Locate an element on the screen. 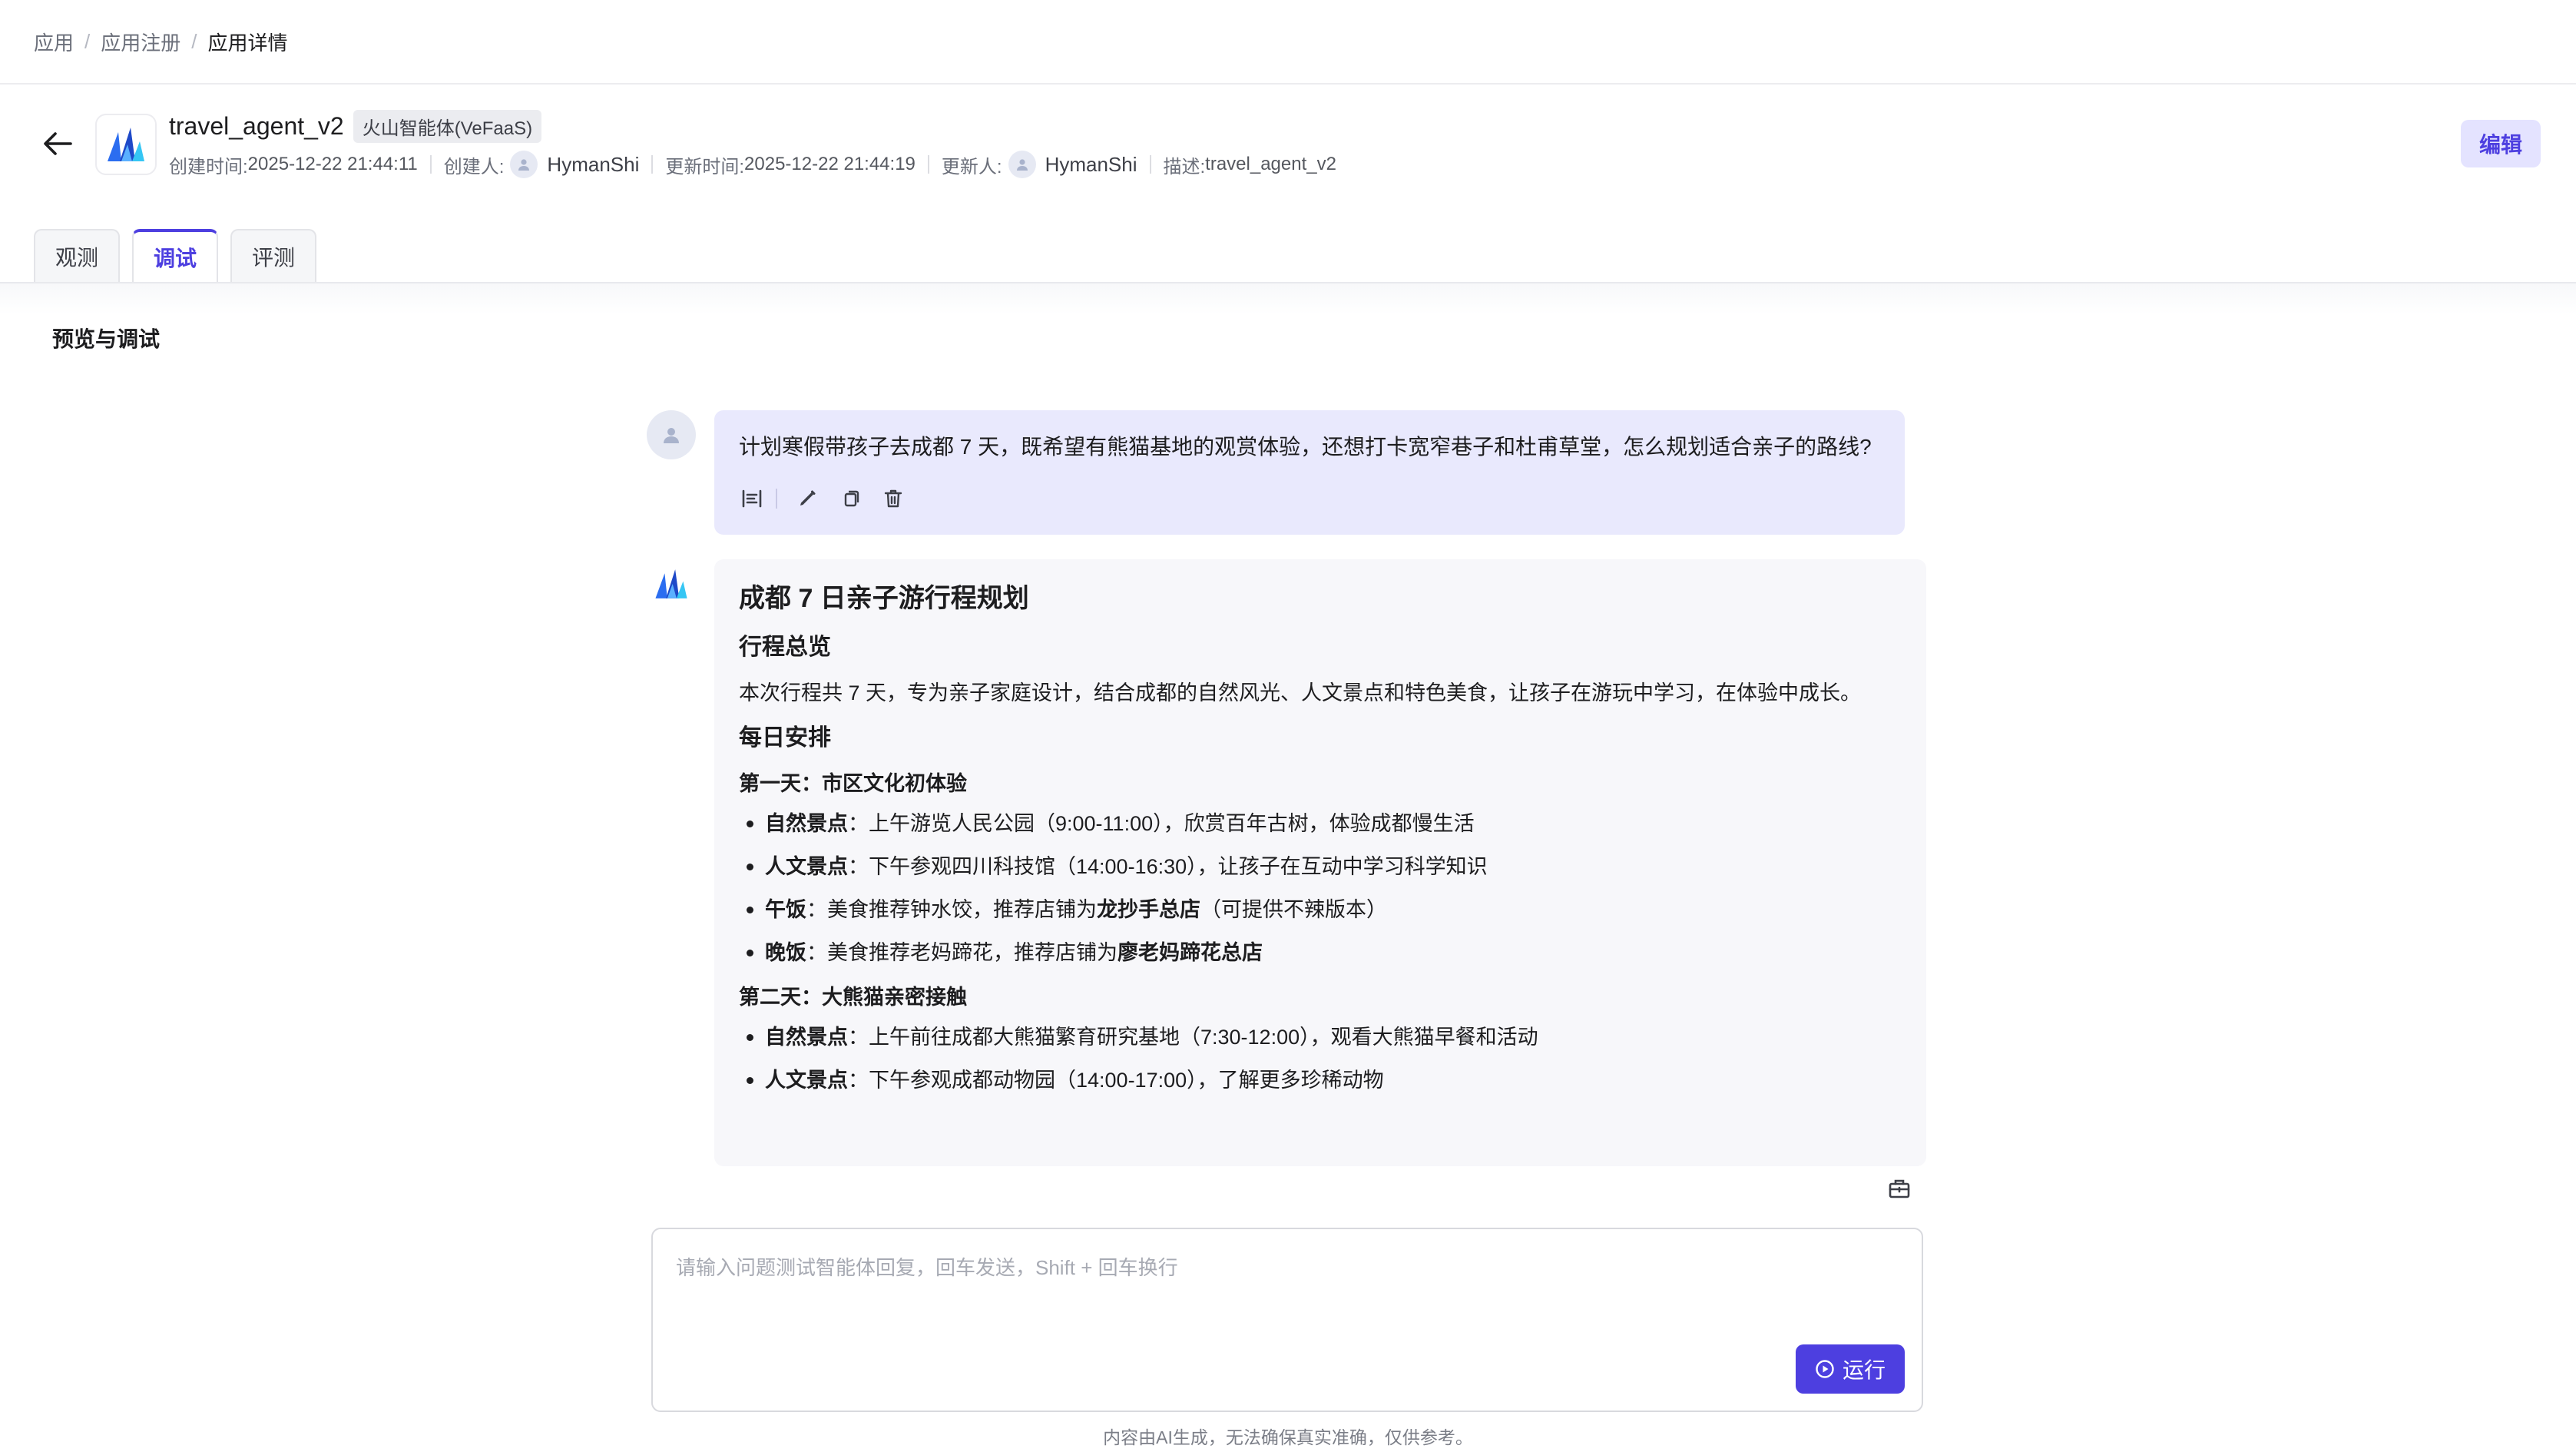 Image resolution: width=2576 pixels, height=1452 pixels. updated-time-value: 2025-12-22 21:44:19 is located at coordinates (830, 164).